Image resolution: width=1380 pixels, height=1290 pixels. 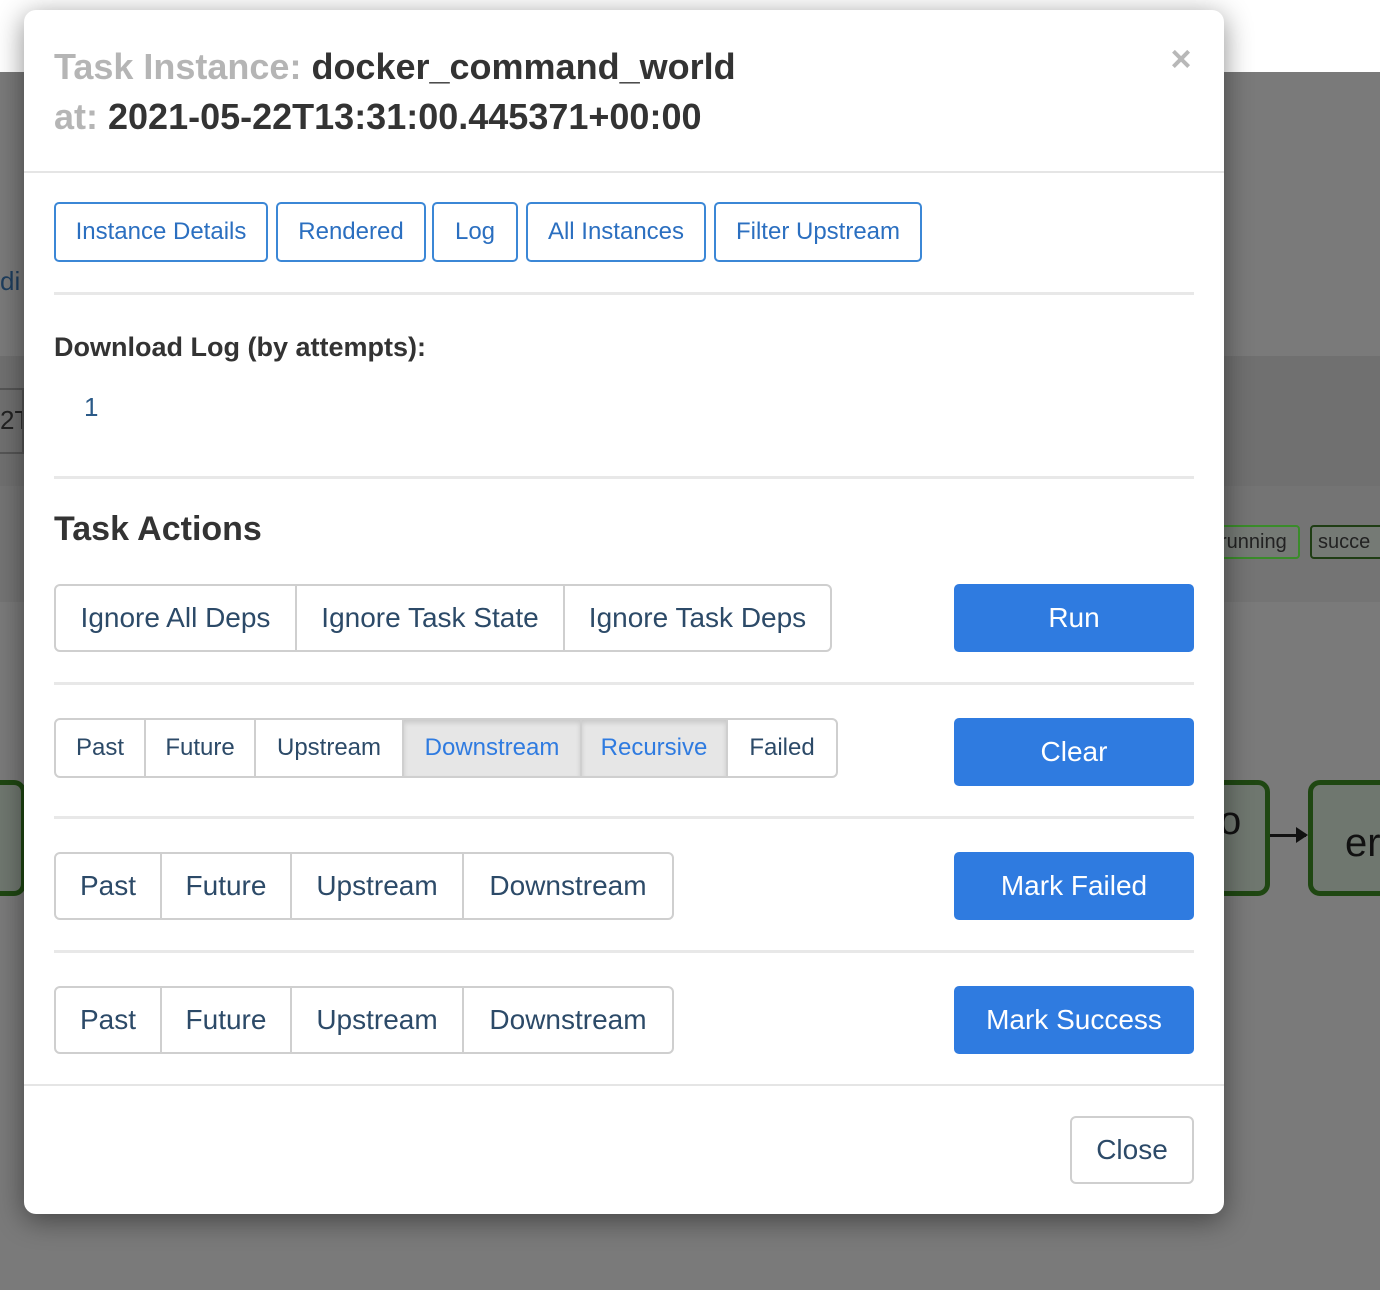 I want to click on graph-edge-arrow, so click(x=1289, y=835).